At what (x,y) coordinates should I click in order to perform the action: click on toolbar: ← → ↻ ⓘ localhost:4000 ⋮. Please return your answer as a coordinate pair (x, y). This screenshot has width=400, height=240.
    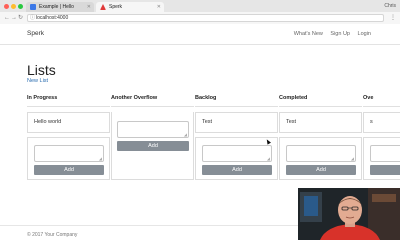
    Looking at the image, I should click on (200, 18).